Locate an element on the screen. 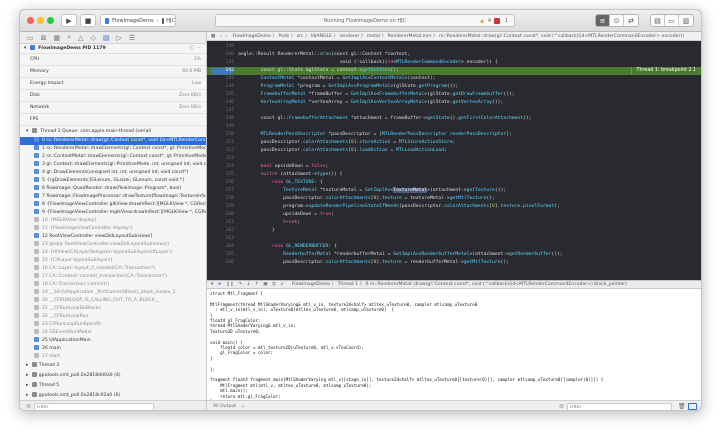  debug-nav-icon: ▤ is located at coordinates (106, 38).